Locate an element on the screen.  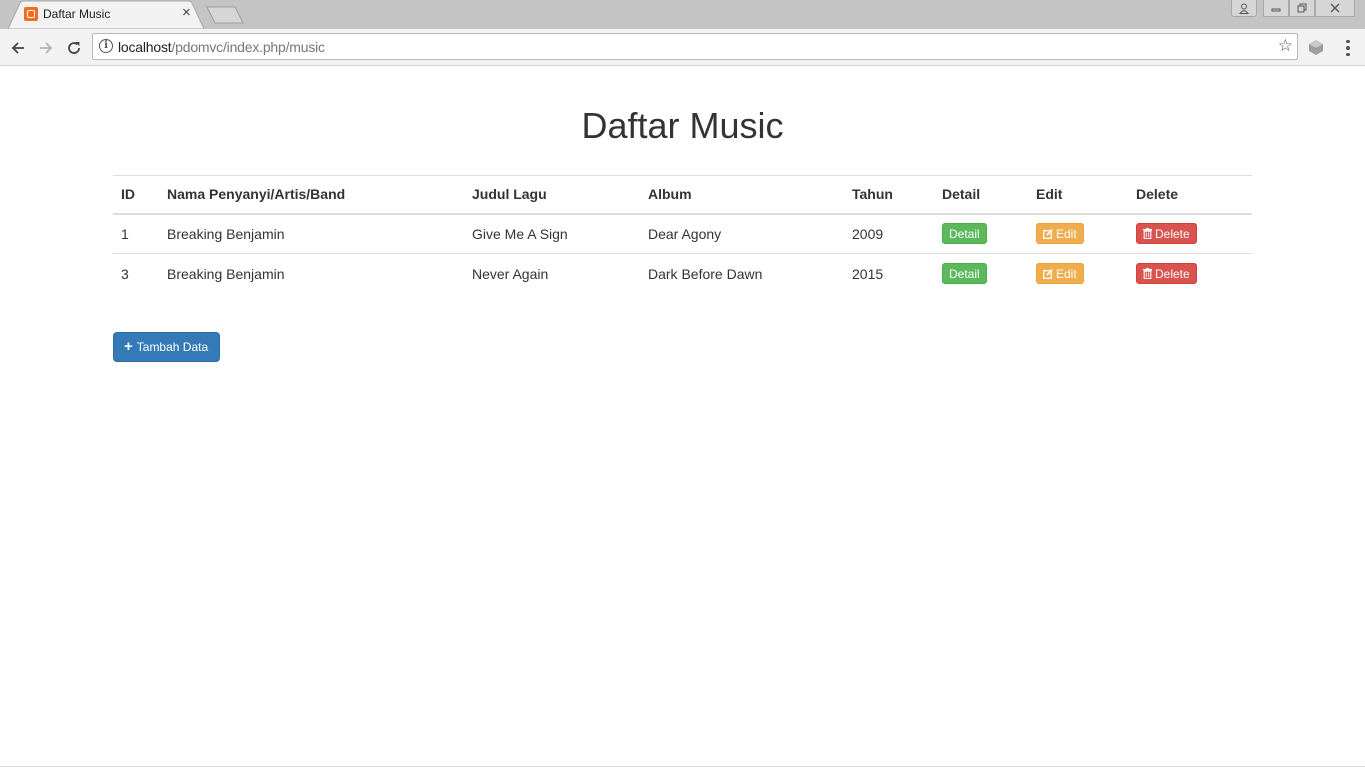
browser-menu-icon is located at coordinates (1348, 48).